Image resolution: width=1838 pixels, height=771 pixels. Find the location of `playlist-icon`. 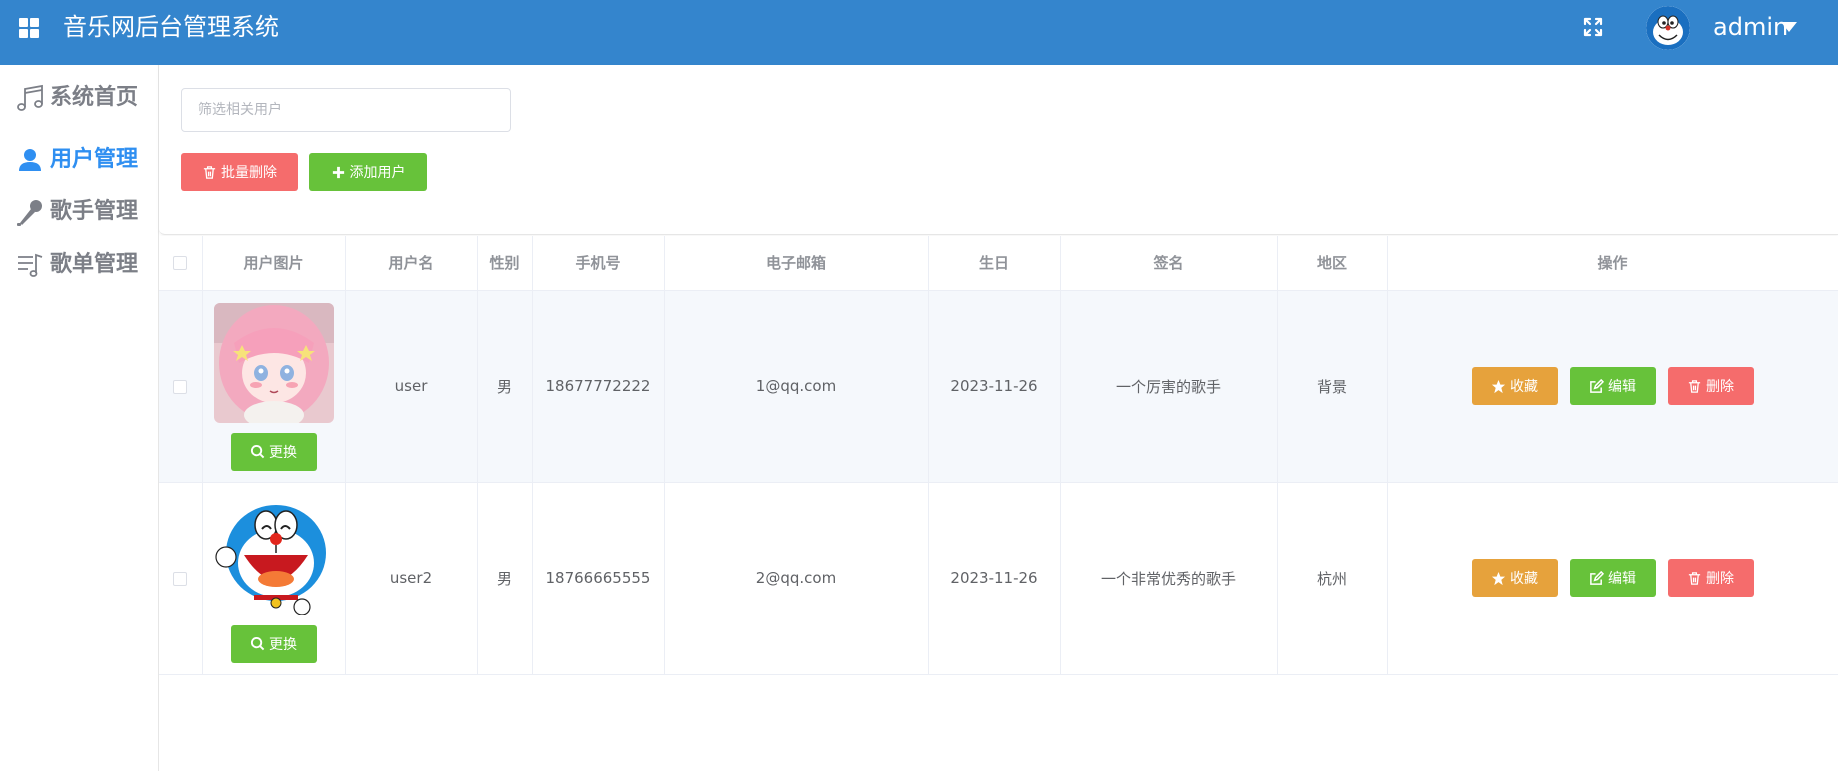

playlist-icon is located at coordinates (30, 265).